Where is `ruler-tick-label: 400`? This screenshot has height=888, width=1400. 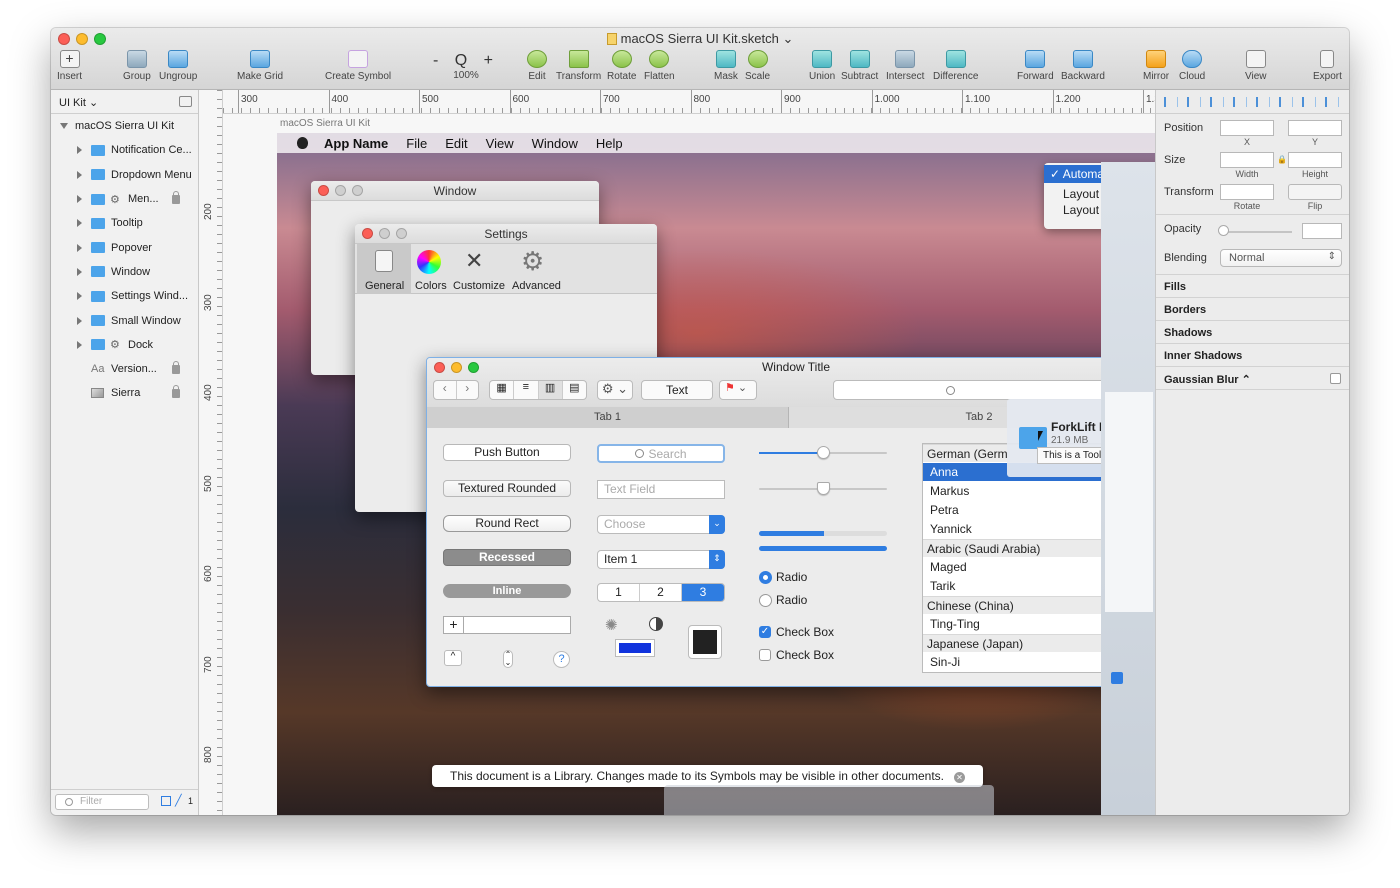 ruler-tick-label: 400 is located at coordinates (208, 392).